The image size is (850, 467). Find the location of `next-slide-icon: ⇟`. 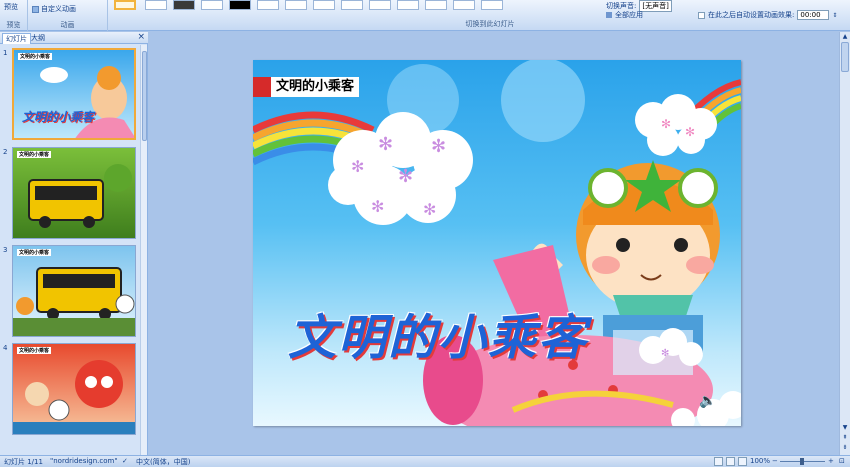

next-slide-icon: ⇟ is located at coordinates (845, 448).